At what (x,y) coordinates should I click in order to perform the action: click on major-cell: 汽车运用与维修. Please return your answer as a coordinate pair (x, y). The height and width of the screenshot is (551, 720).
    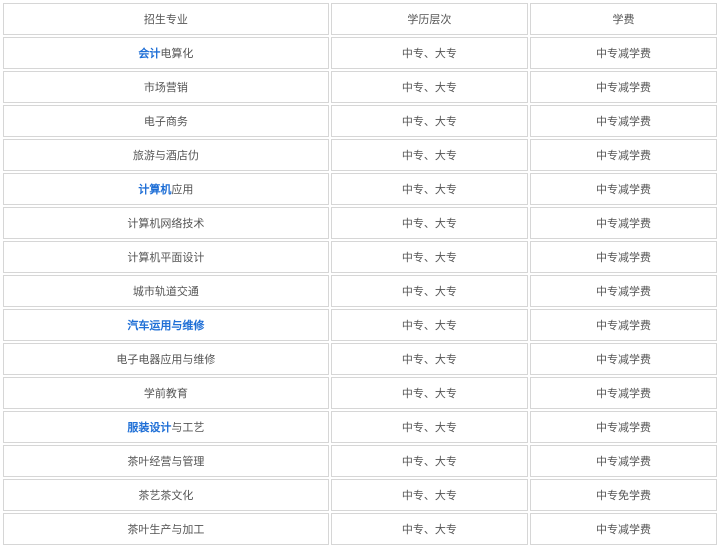
    Looking at the image, I should click on (166, 325).